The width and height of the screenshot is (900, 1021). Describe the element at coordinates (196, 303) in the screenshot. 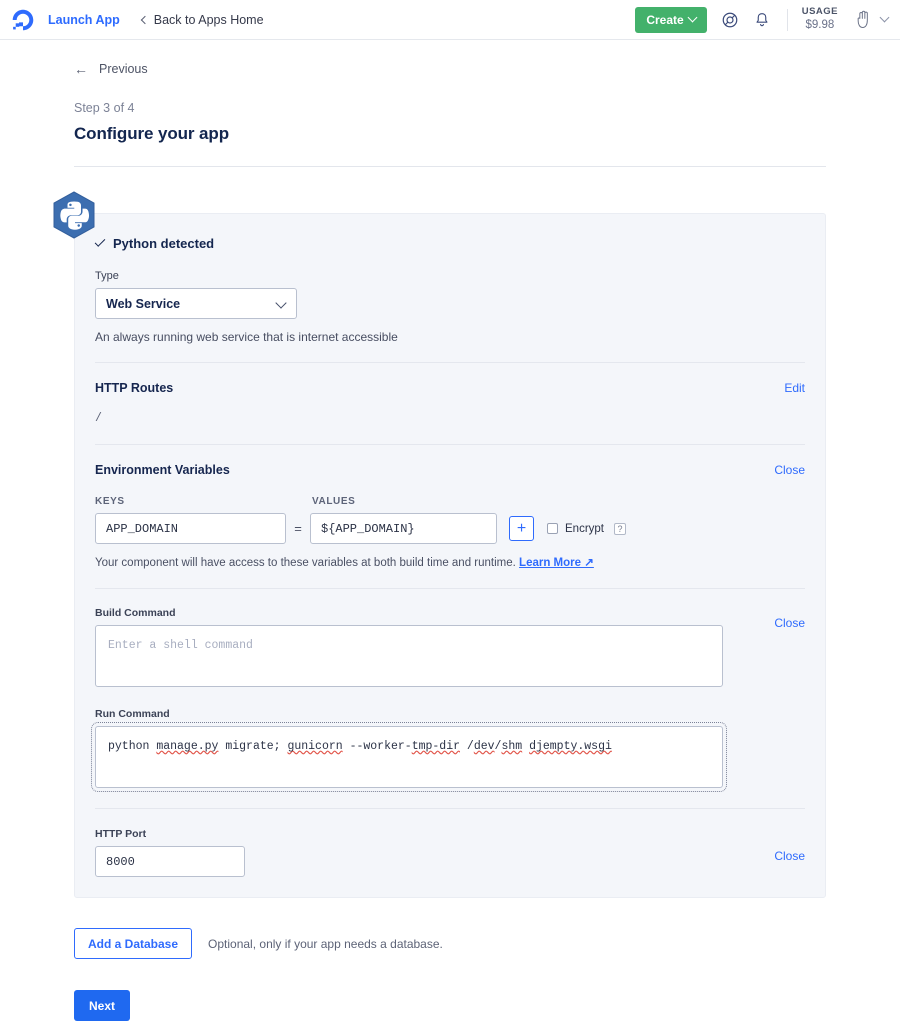

I see `type-select: Web Service` at that location.